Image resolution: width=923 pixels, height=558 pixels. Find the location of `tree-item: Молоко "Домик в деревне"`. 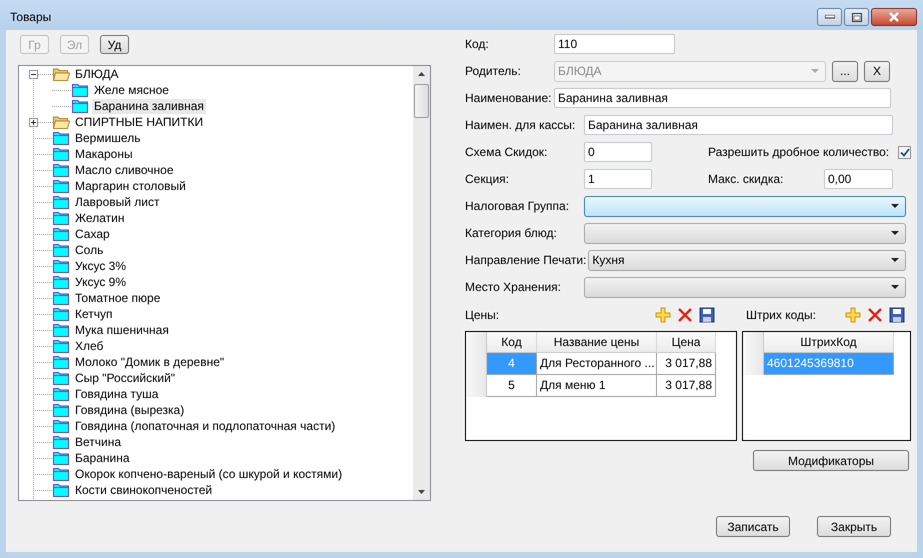

tree-item: Молоко "Домик в деревне" is located at coordinates (149, 362).